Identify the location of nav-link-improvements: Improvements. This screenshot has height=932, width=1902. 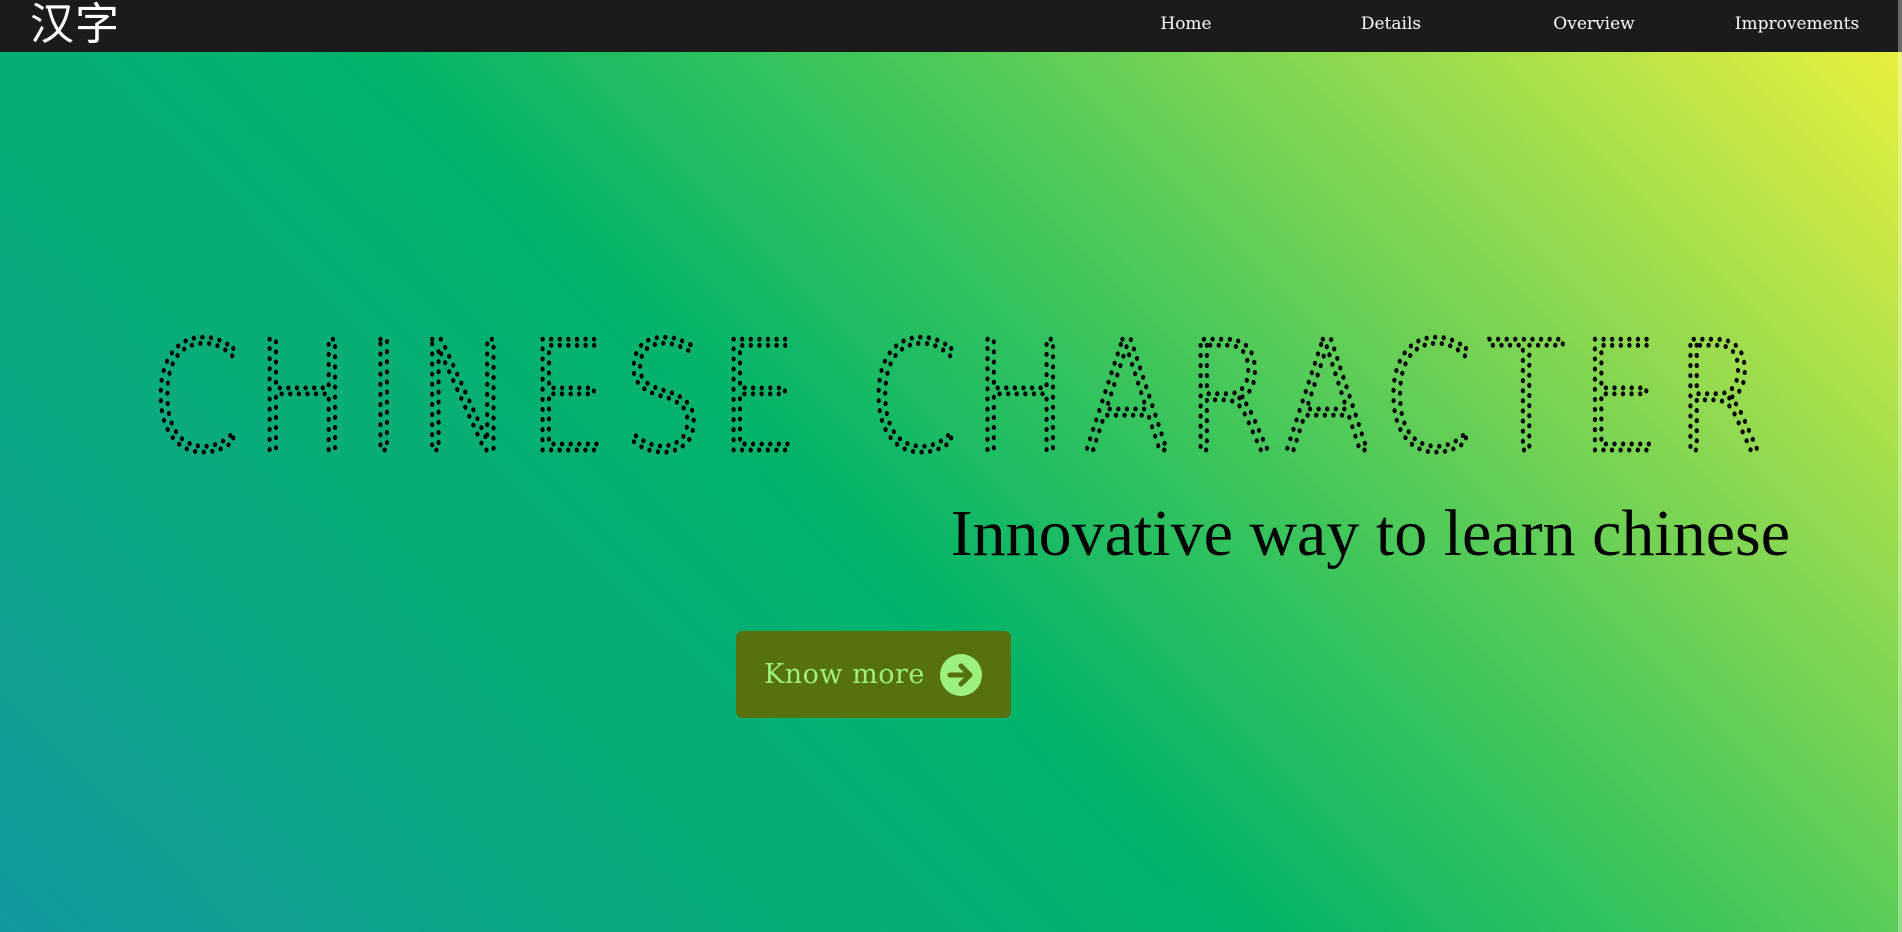
(1797, 24).